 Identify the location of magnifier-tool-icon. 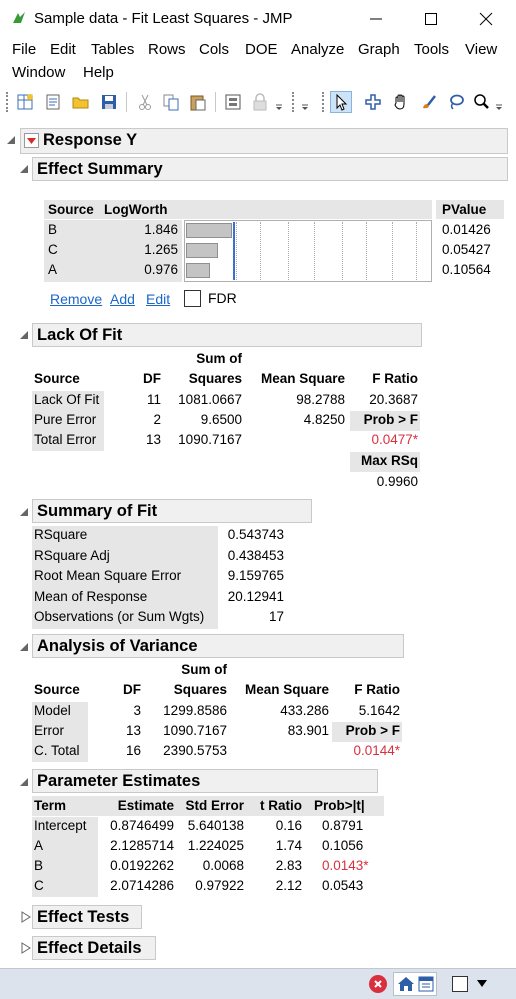
(481, 102).